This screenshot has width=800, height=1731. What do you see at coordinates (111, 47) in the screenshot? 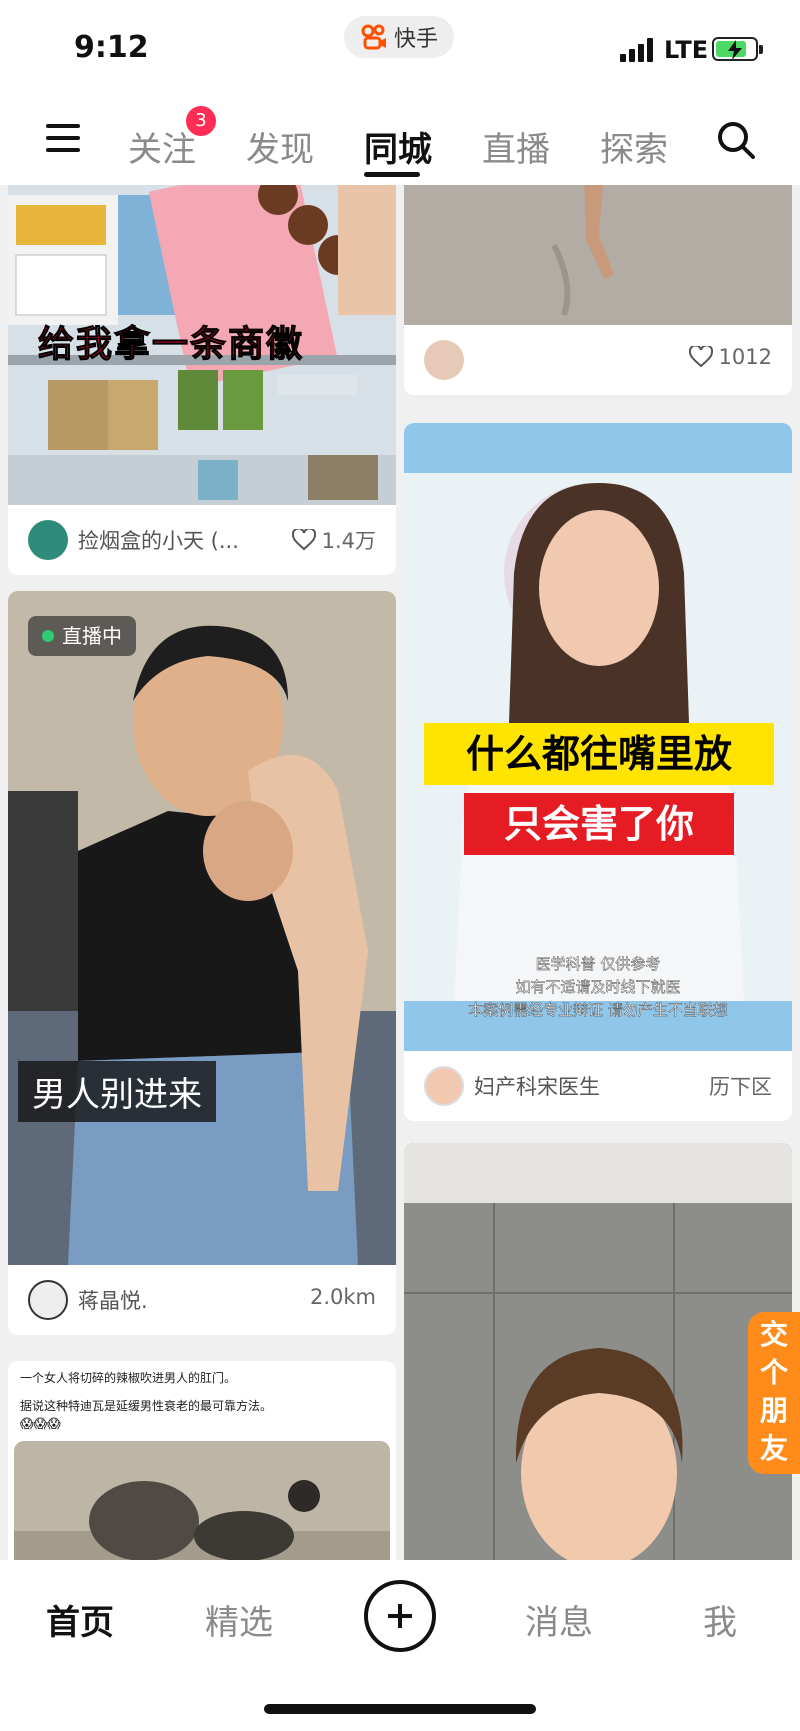
I see `status-time: 9:12` at bounding box center [111, 47].